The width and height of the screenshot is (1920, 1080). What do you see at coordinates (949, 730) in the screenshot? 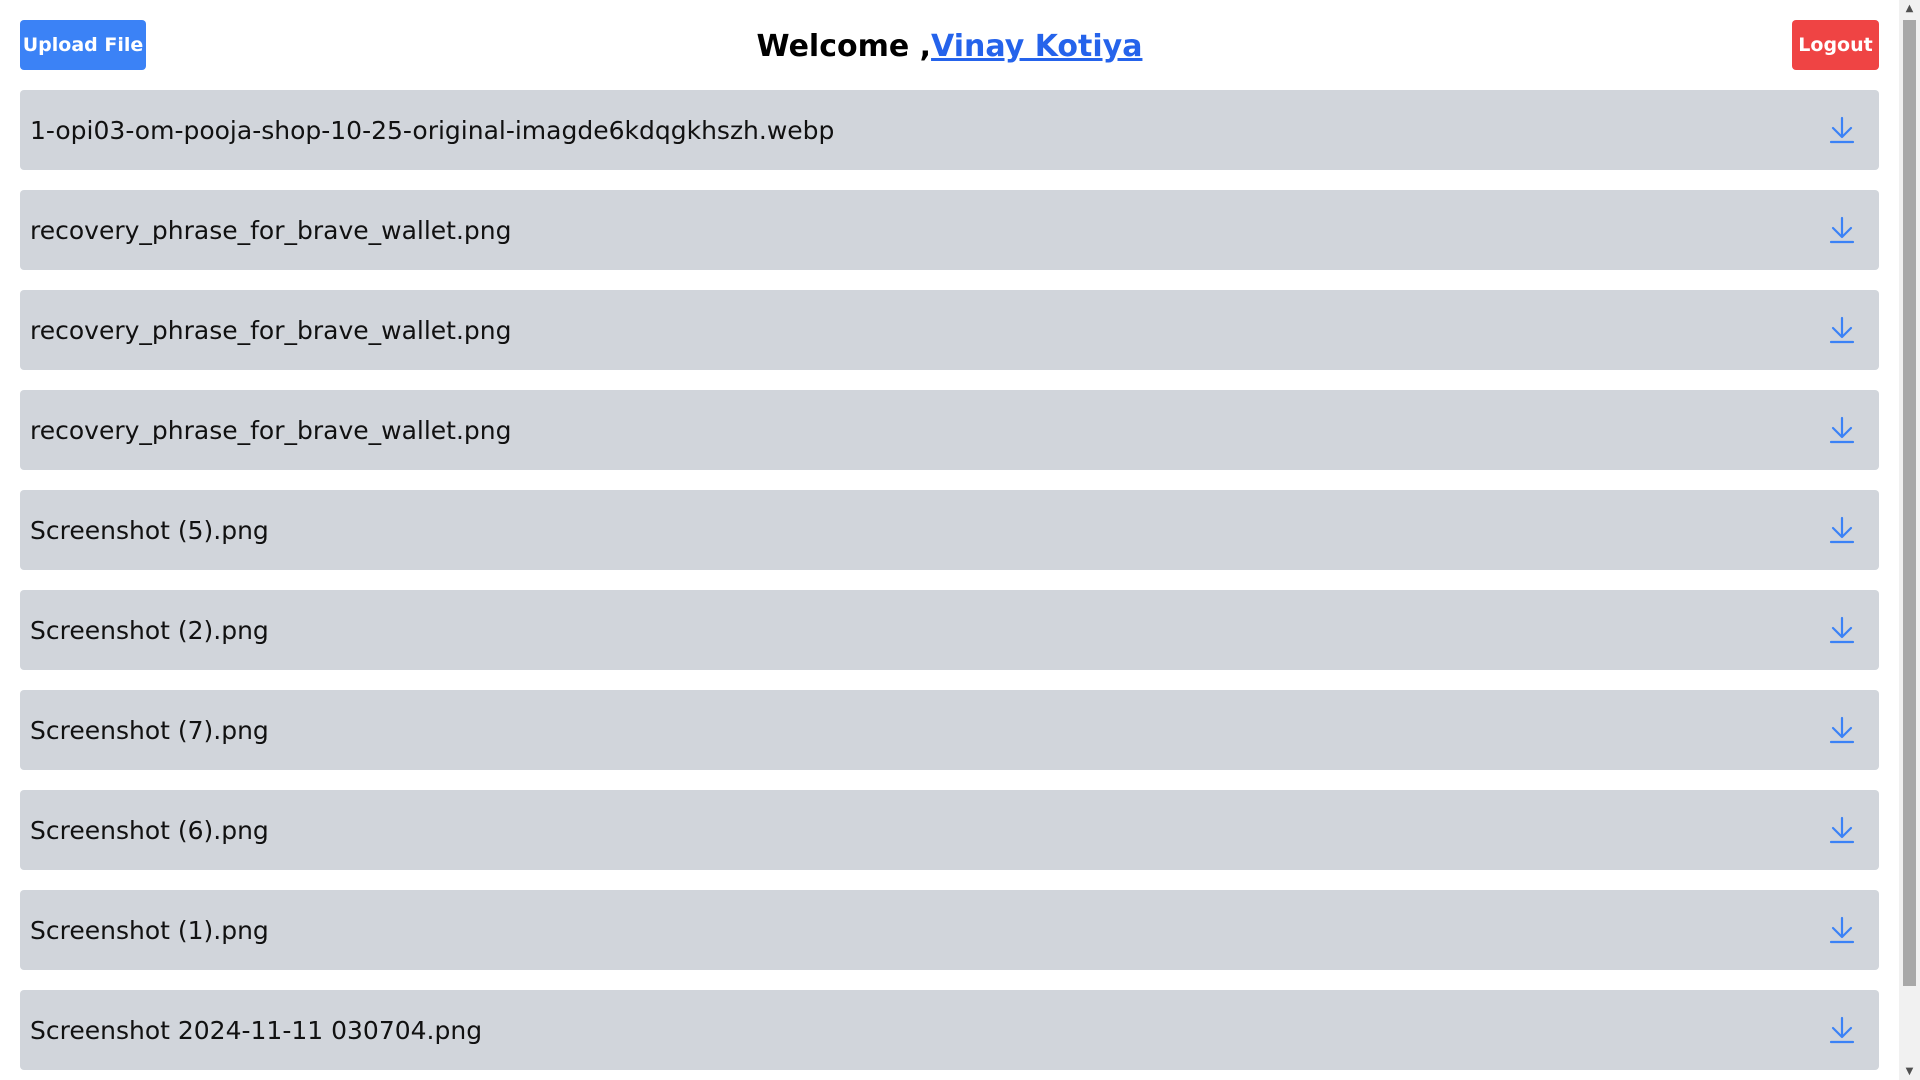
I see `file-row: Screenshot (7).png` at bounding box center [949, 730].